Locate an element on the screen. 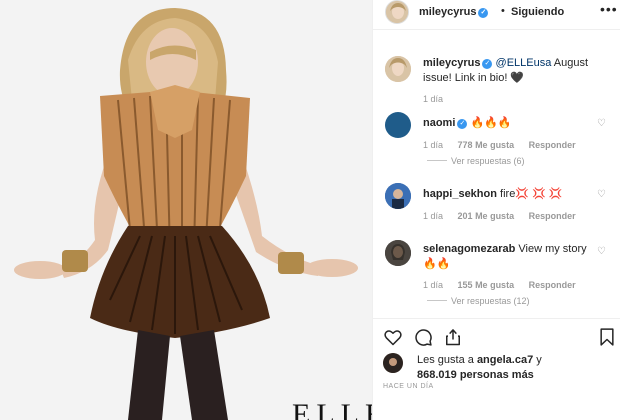 This screenshot has height=420, width=620. header-avatar is located at coordinates (397, 12).